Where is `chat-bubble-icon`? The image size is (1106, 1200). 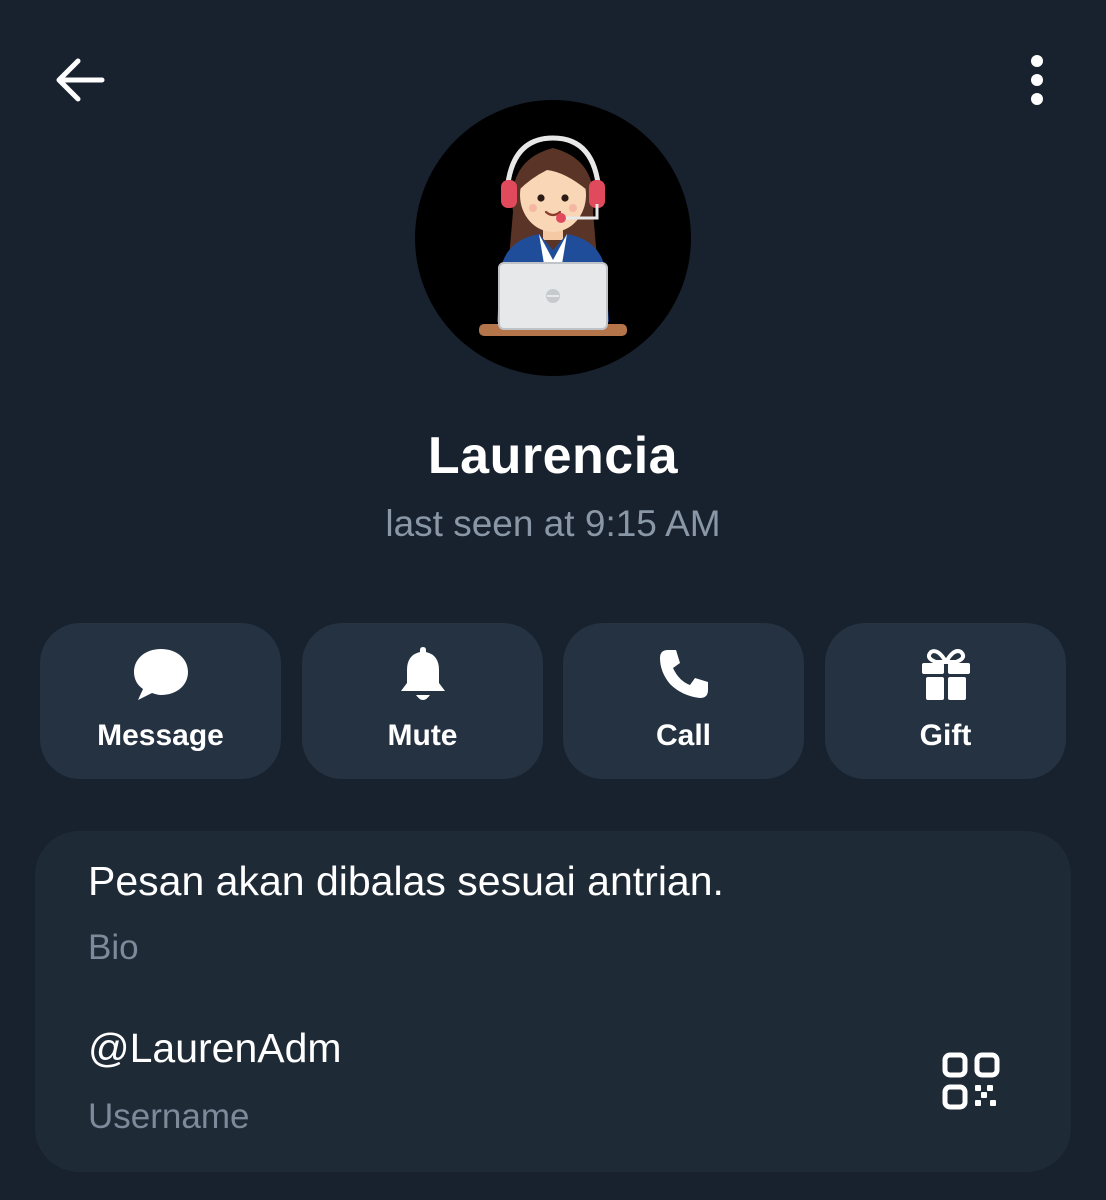 chat-bubble-icon is located at coordinates (161, 676).